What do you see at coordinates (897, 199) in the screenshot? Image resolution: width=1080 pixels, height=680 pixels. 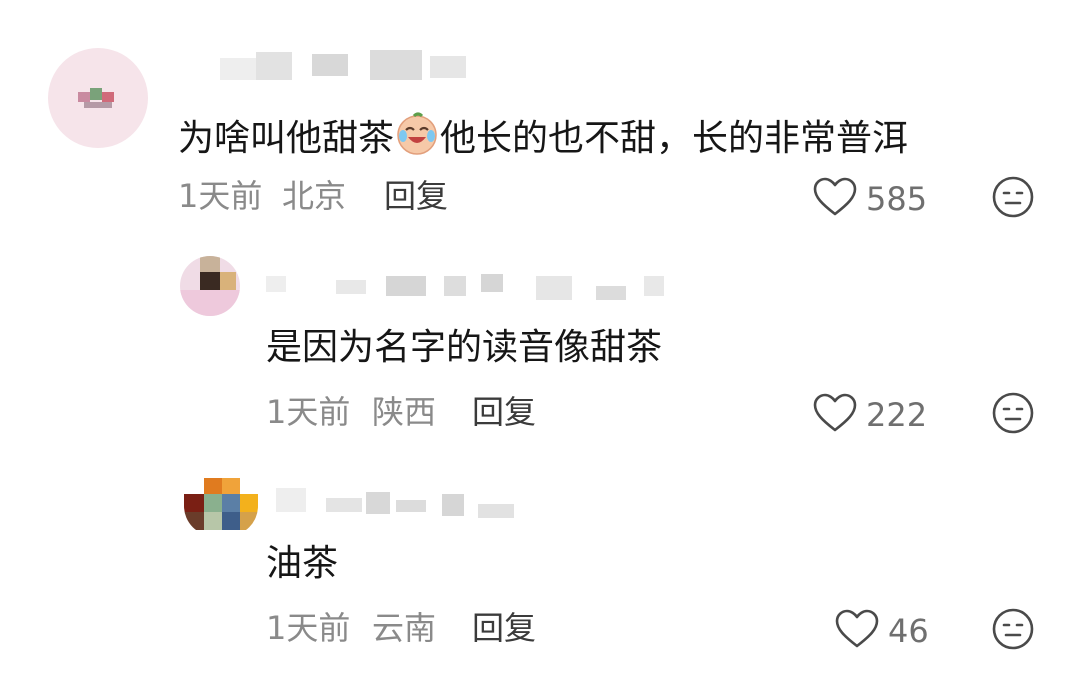 I see `like-count: 585` at bounding box center [897, 199].